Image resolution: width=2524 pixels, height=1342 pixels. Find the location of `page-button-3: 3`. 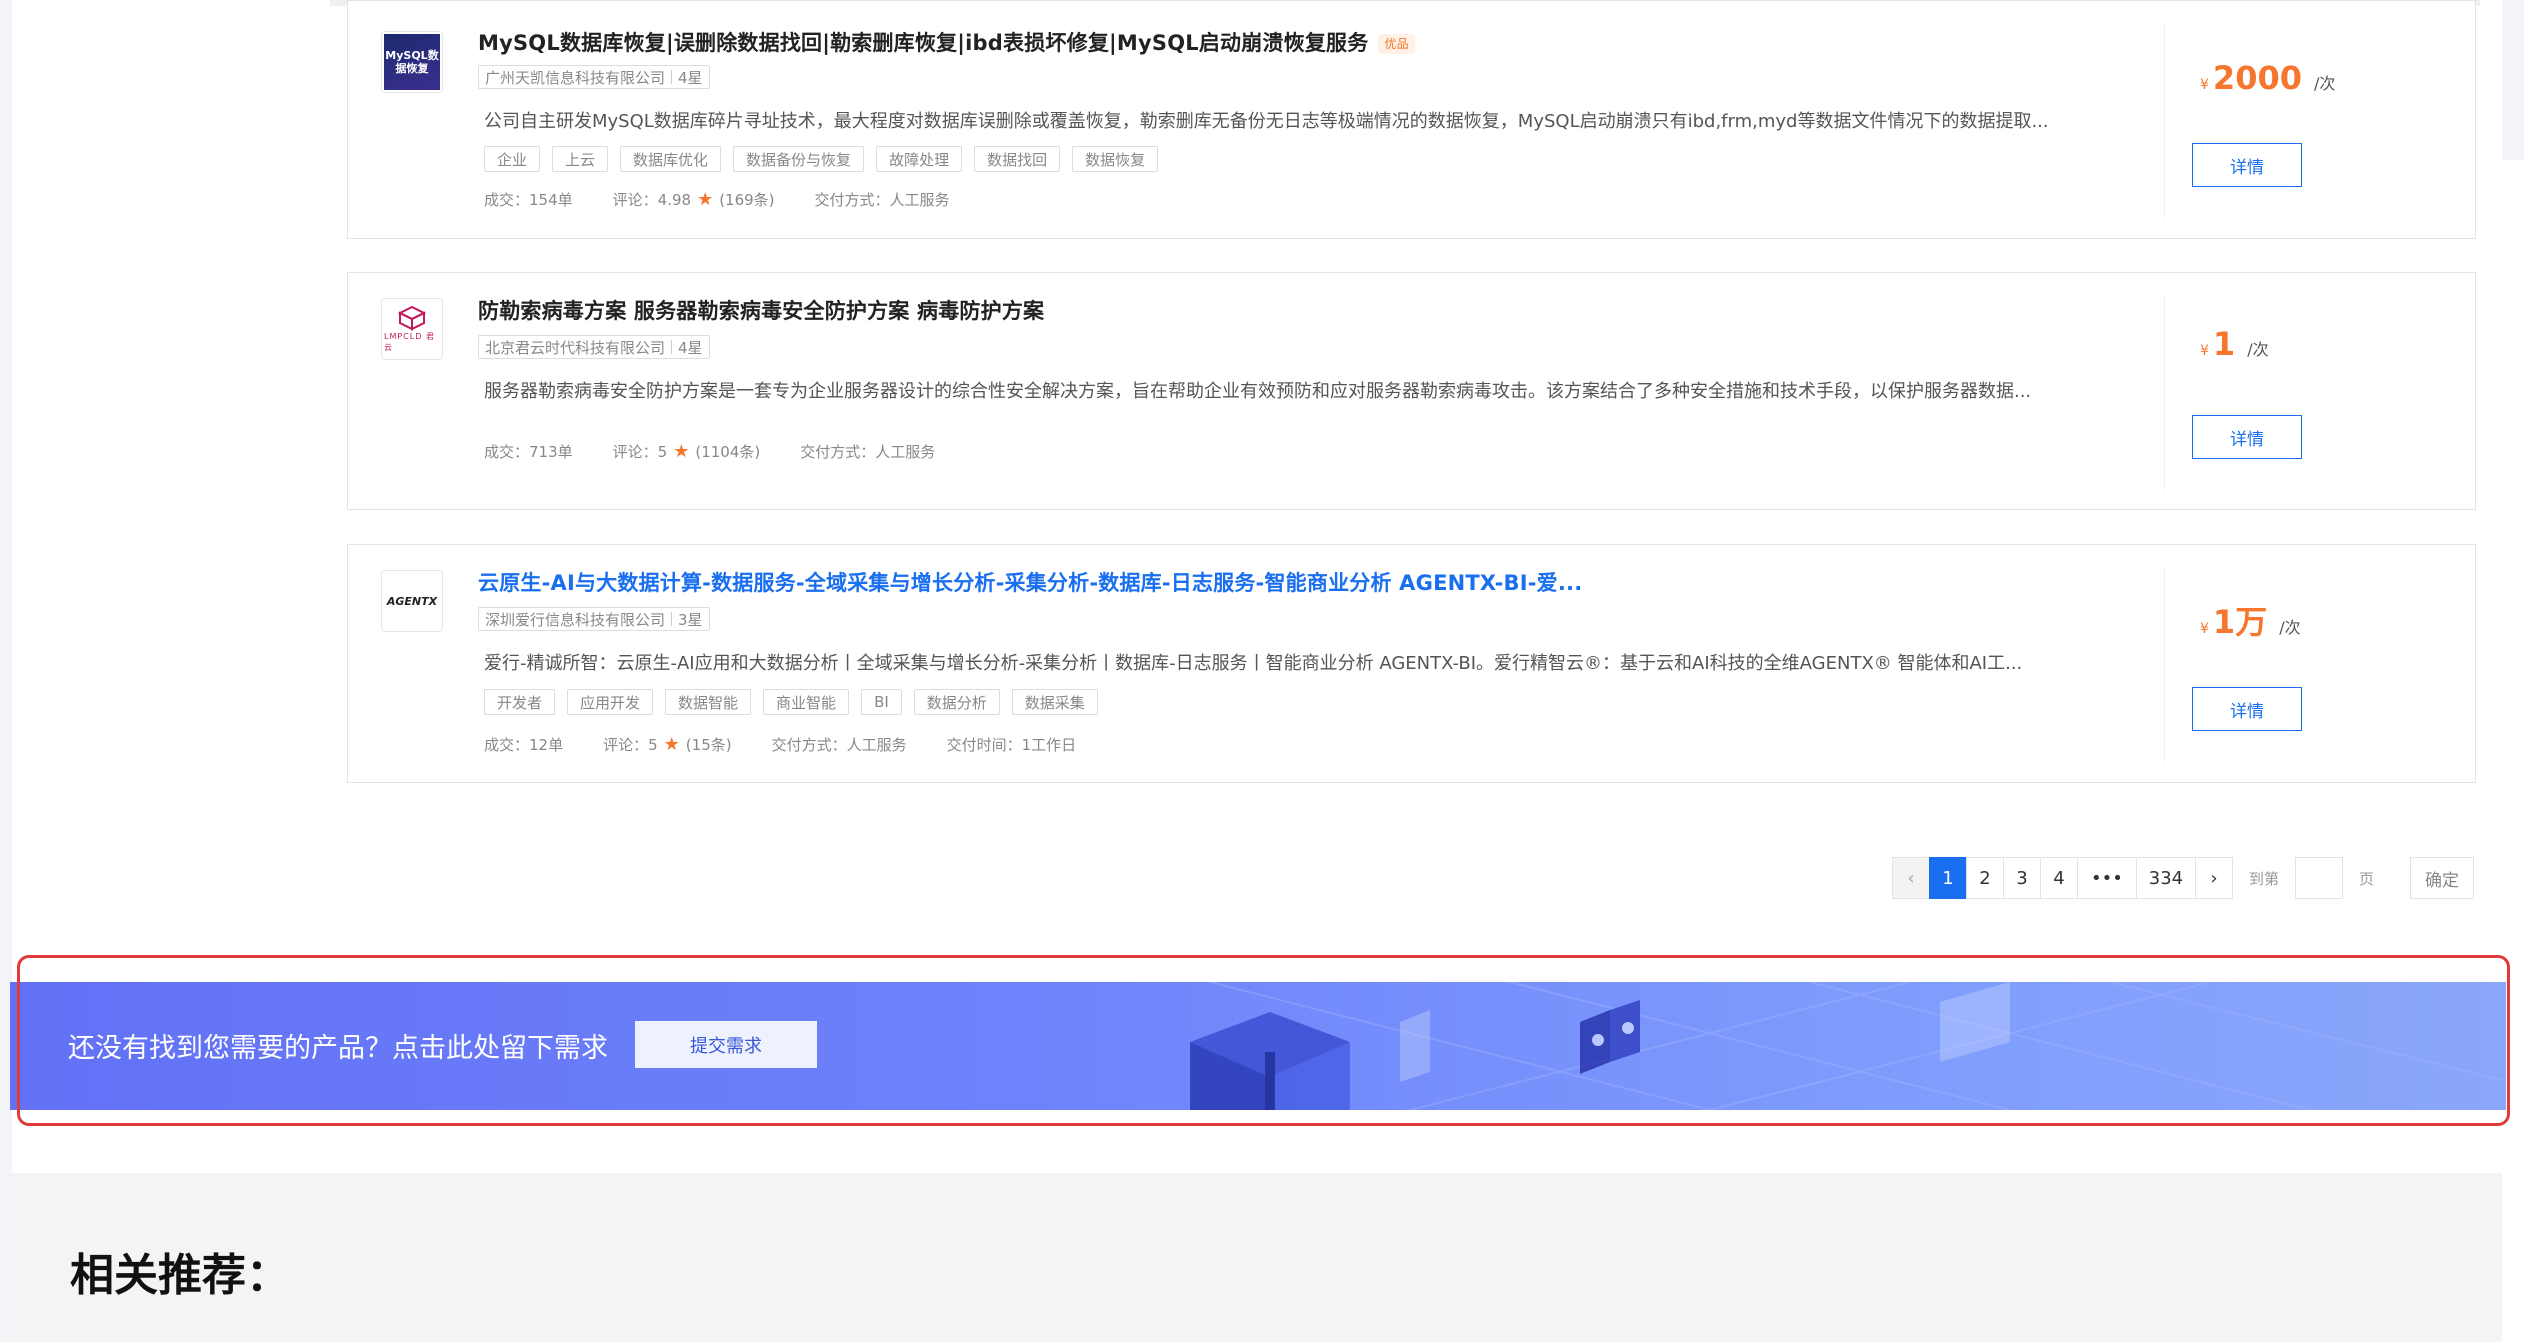

page-button-3: 3 is located at coordinates (2021, 878).